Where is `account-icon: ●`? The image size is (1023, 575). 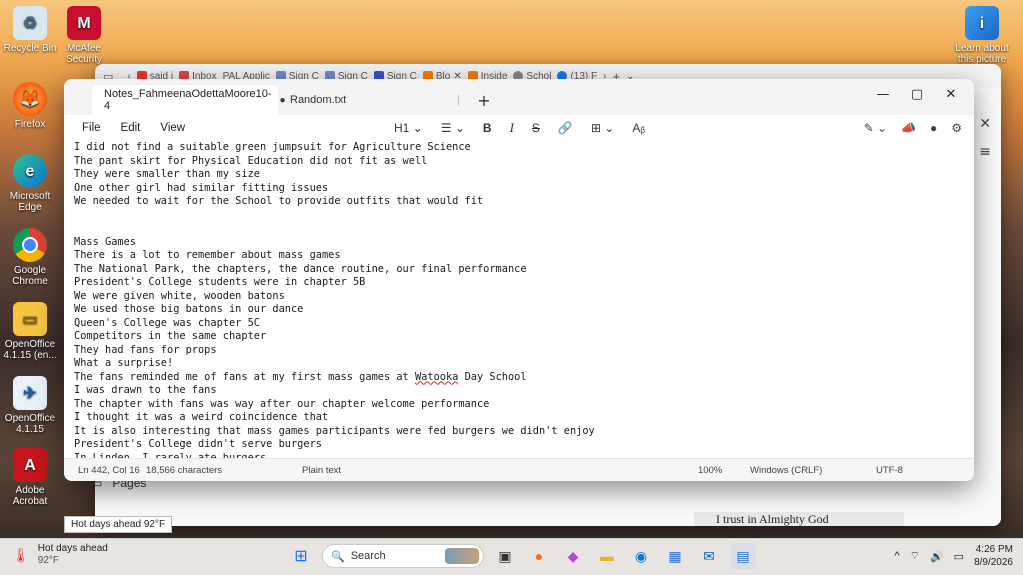 account-icon: ● is located at coordinates (933, 128).